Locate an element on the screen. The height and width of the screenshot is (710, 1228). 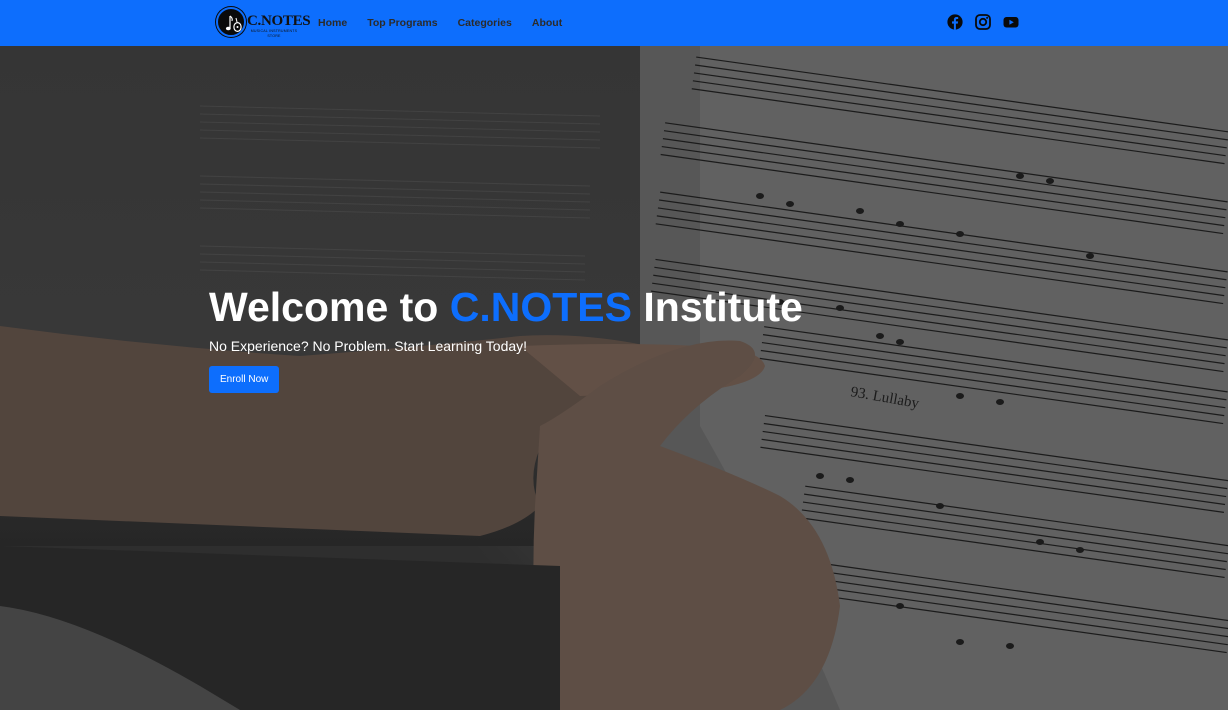
hero-title-prefix: Welcome to is located at coordinates (329, 307).